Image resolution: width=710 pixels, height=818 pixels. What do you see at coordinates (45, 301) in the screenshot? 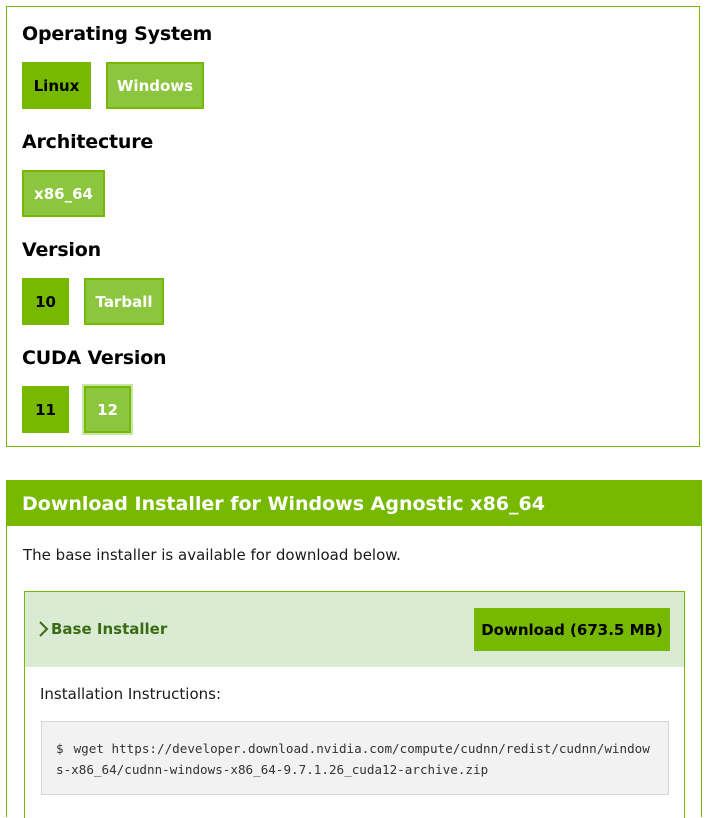
I see `version-option-10: 10` at bounding box center [45, 301].